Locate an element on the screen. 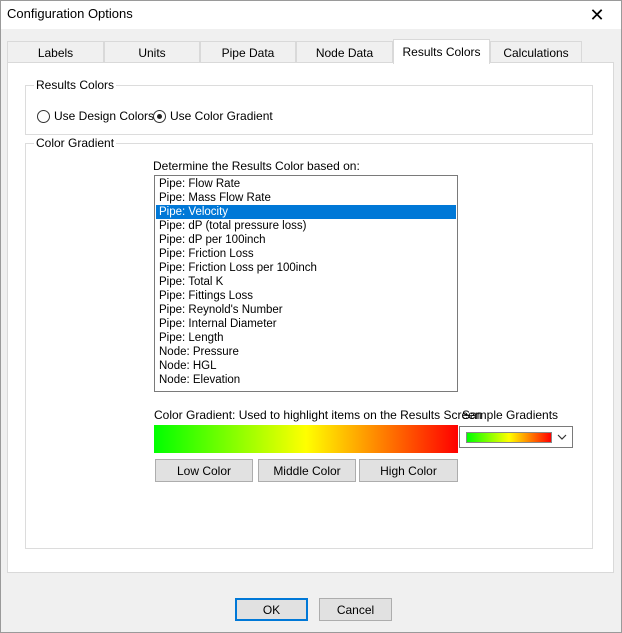 This screenshot has height=633, width=622. high-color-button: High Color is located at coordinates (408, 470).